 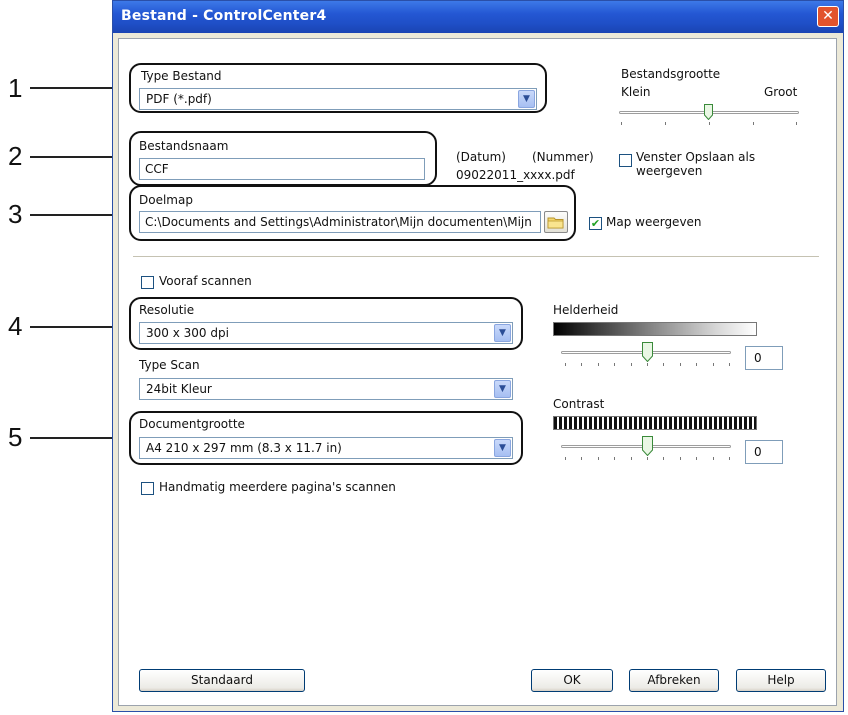 What do you see at coordinates (224, 16) in the screenshot?
I see `window-title: Bestand - ControlCenter4` at bounding box center [224, 16].